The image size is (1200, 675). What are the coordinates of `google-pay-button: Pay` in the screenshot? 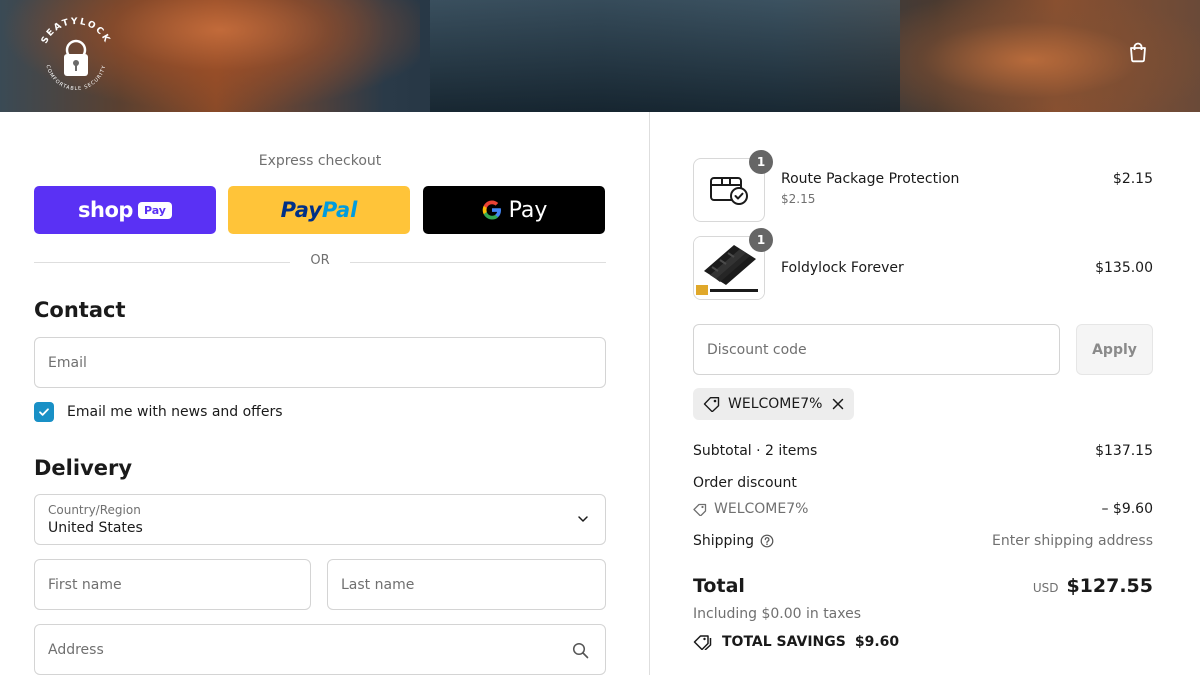 It's located at (514, 210).